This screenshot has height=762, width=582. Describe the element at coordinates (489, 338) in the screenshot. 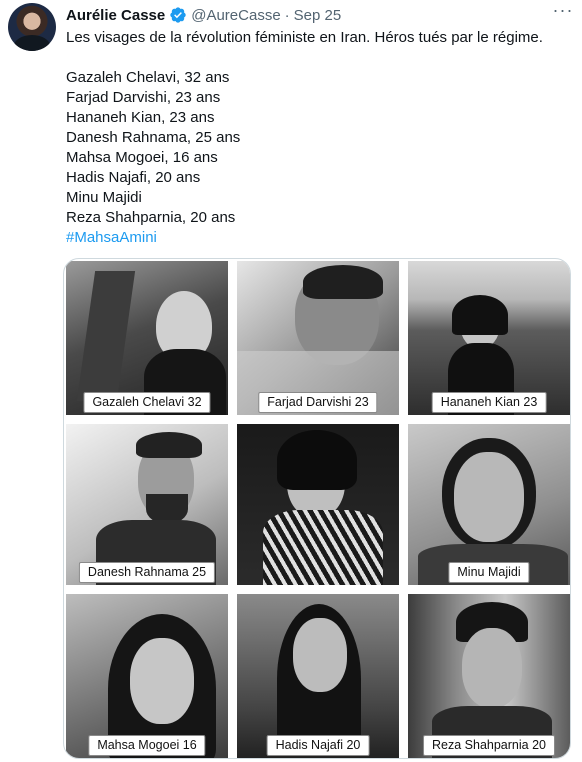

I see `photo-hananeh-kian: Hananeh Kian 23` at that location.